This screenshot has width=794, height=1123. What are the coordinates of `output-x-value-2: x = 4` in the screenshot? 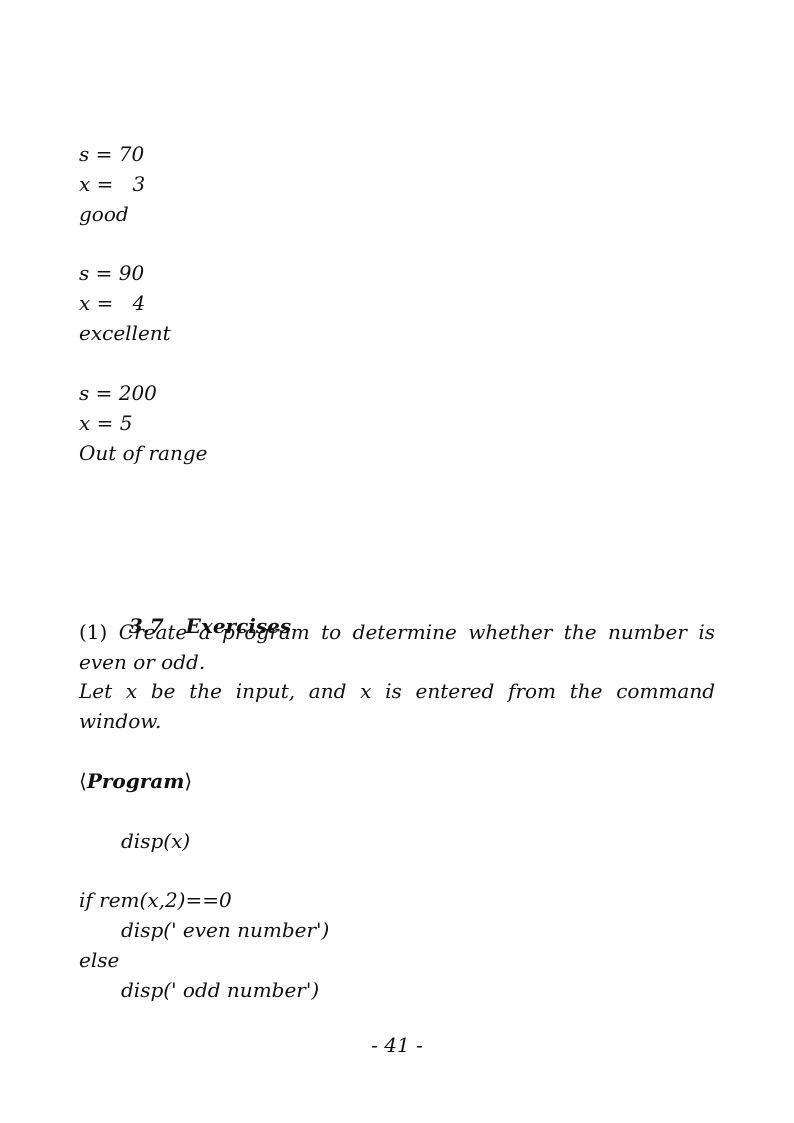 It's located at (112, 303).